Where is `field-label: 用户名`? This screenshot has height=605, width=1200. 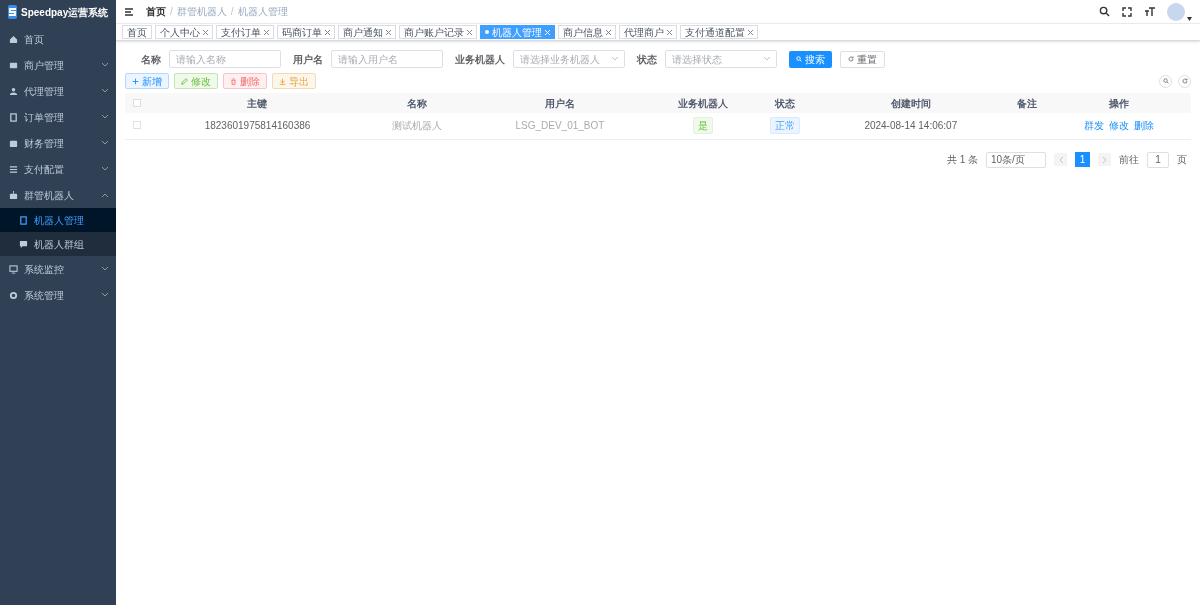 field-label: 用户名 is located at coordinates (308, 59).